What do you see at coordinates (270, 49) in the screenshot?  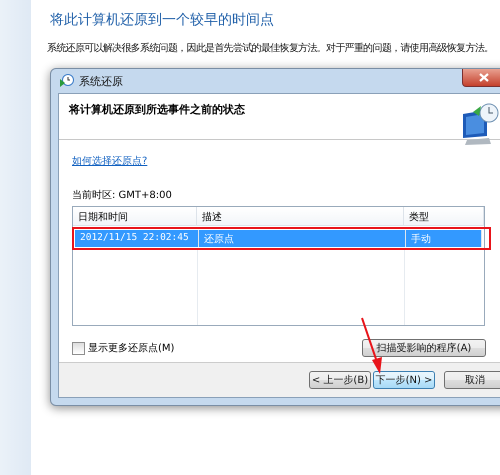 I see `page-description: 系统还原可以解决很多系统问题，因此是首先尝试的最佳恢复方法。对于严重的问题，请使用高级恢复方法。` at bounding box center [270, 49].